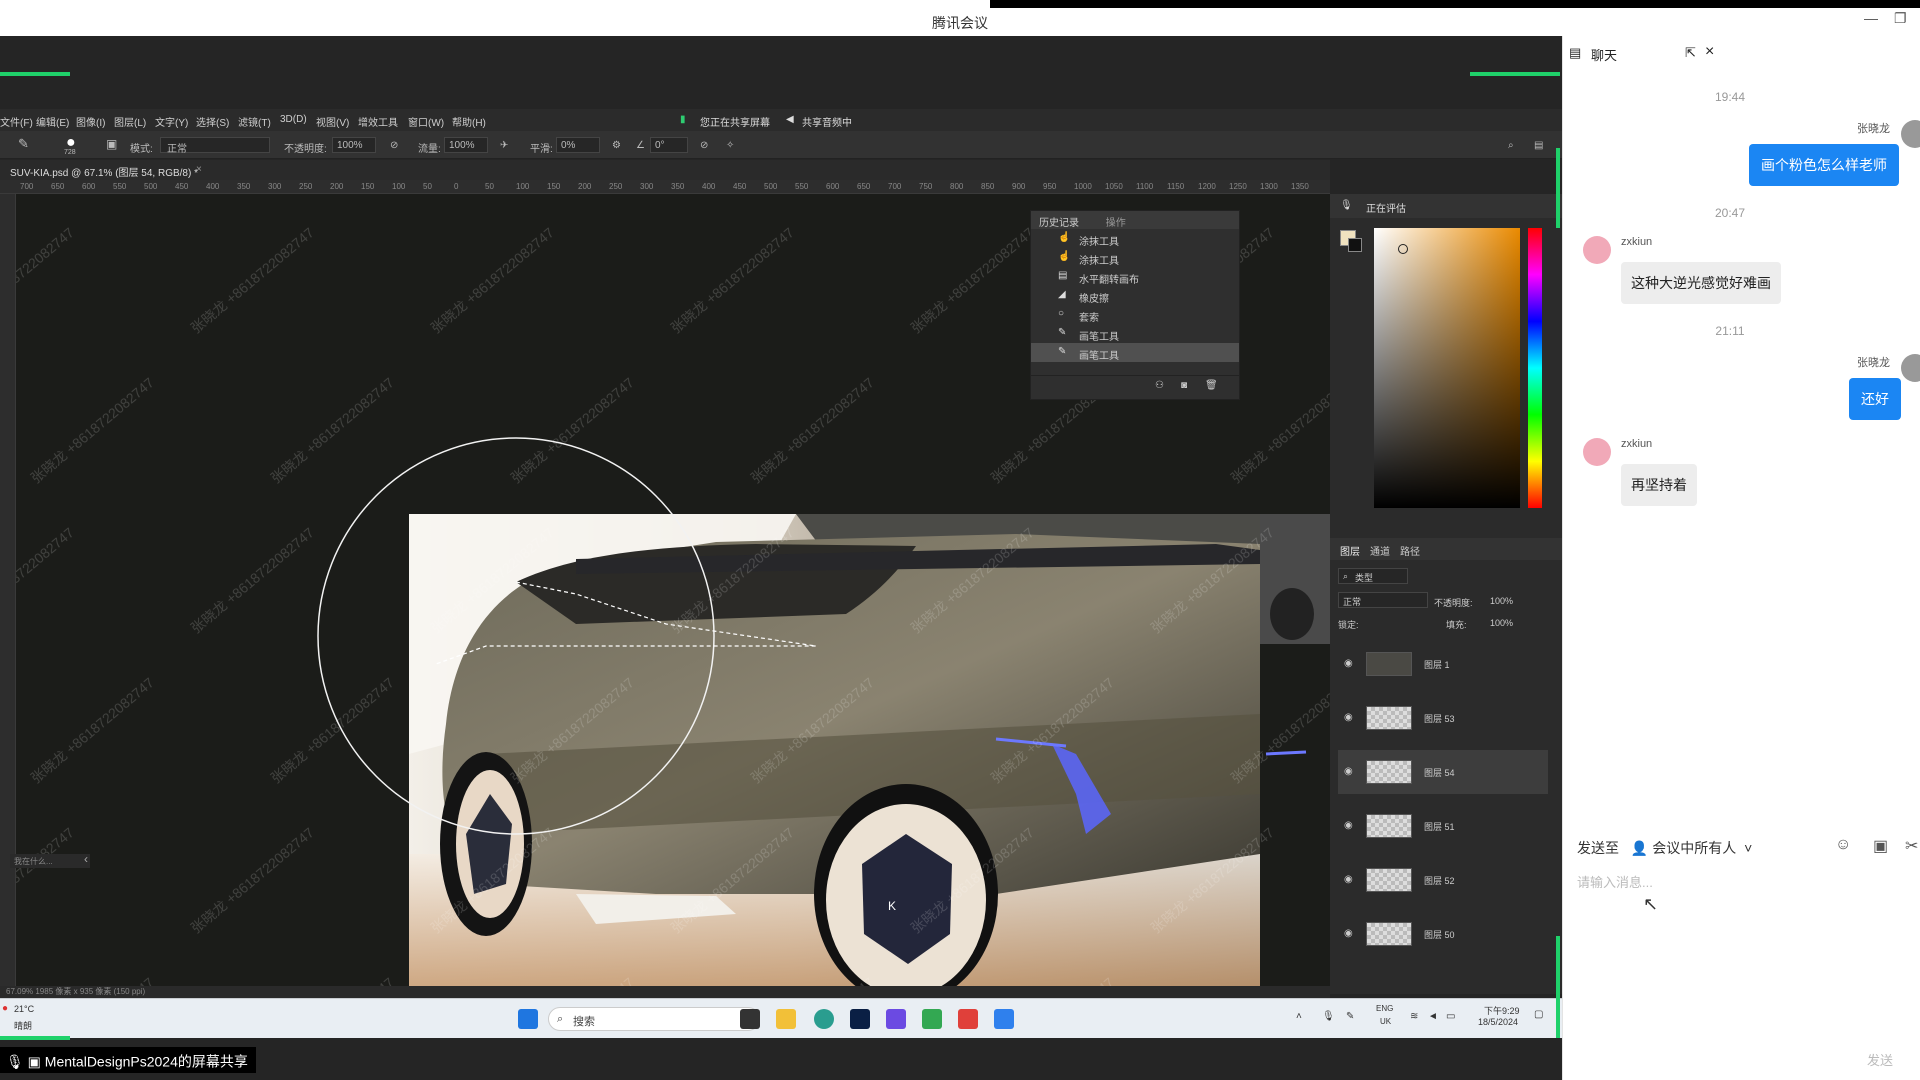  I want to click on file-explorer-icon, so click(786, 1019).